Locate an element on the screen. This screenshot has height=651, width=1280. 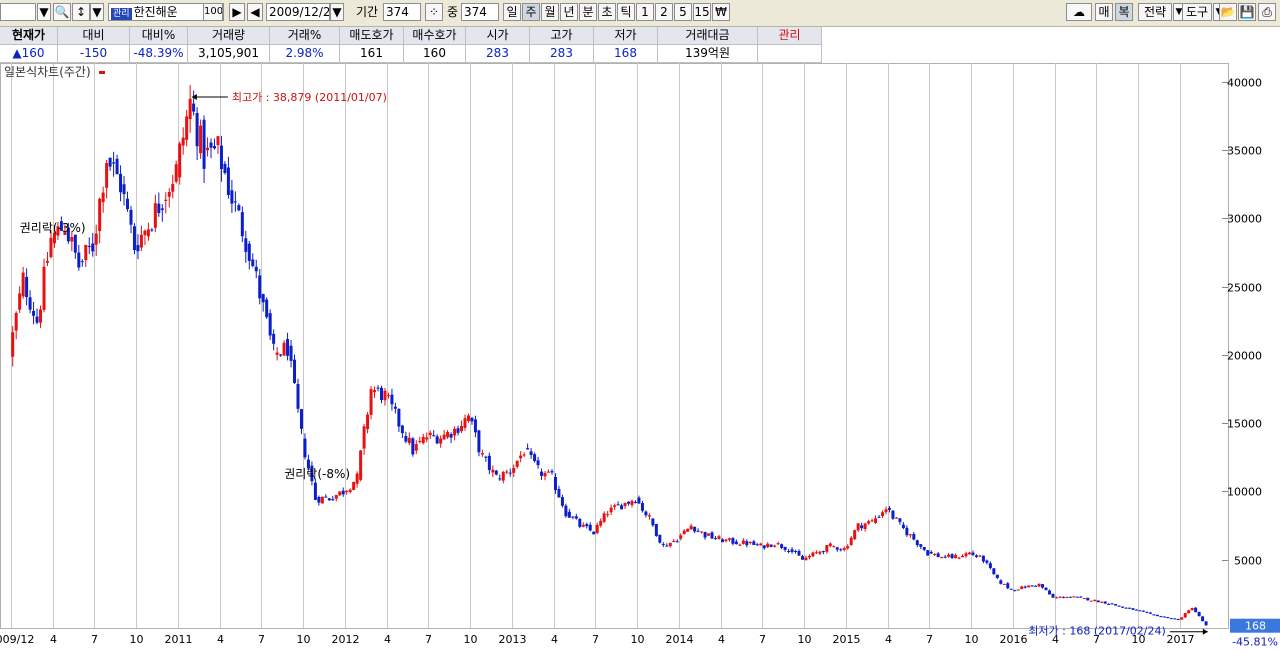
cloud-icon: ☁ is located at coordinates (1079, 12).